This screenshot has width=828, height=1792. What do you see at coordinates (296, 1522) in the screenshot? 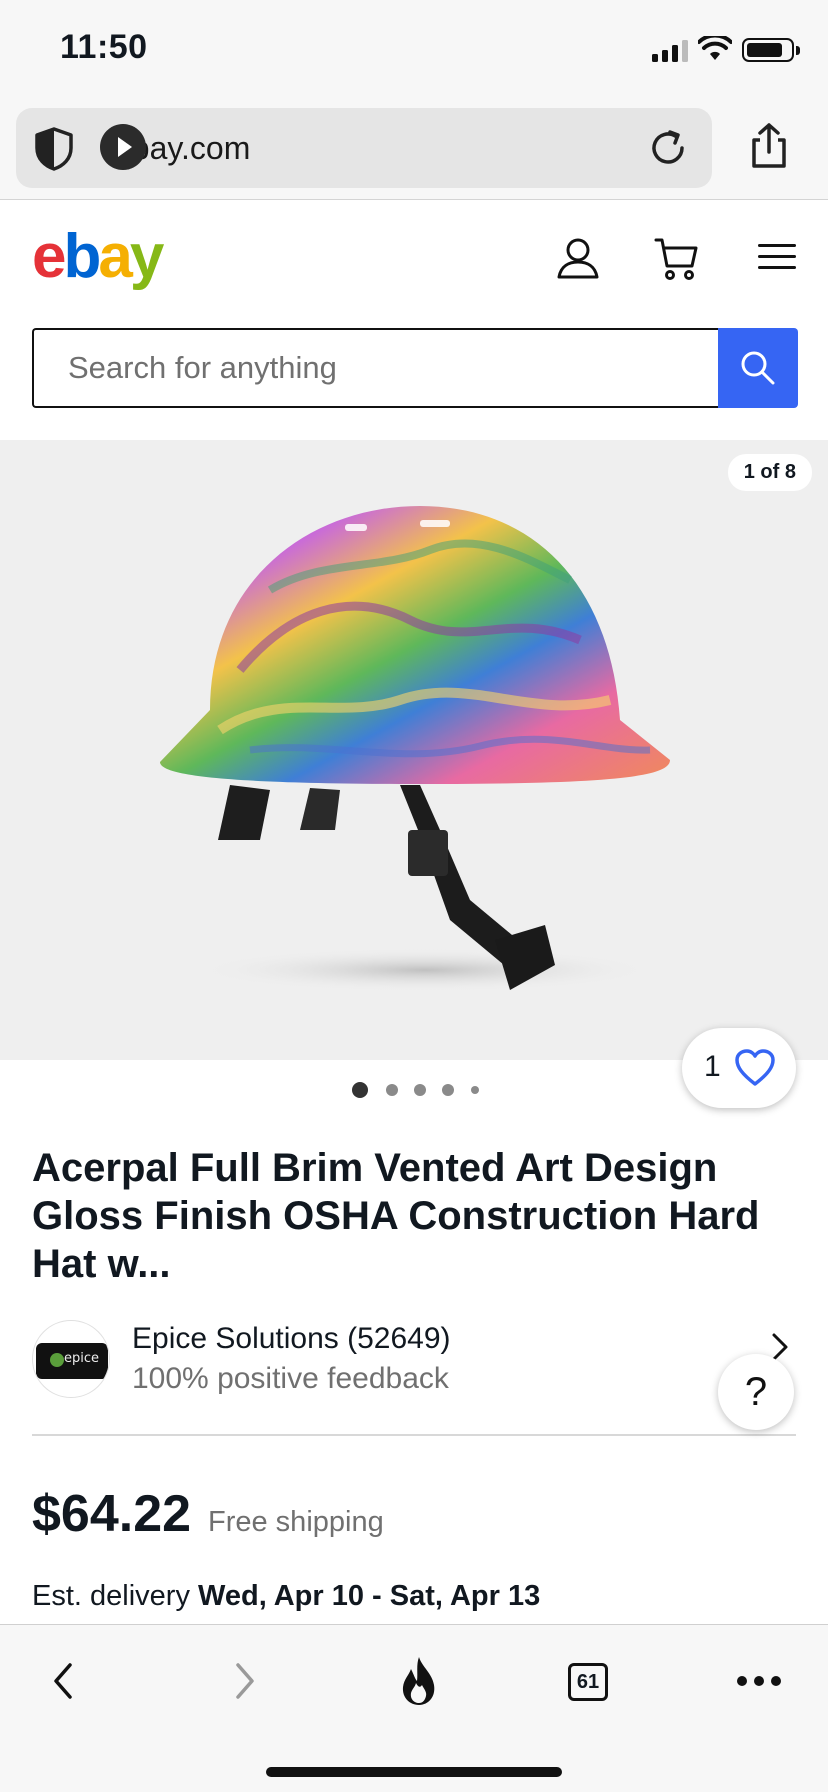
I see `shipping-info: Free shipping` at bounding box center [296, 1522].